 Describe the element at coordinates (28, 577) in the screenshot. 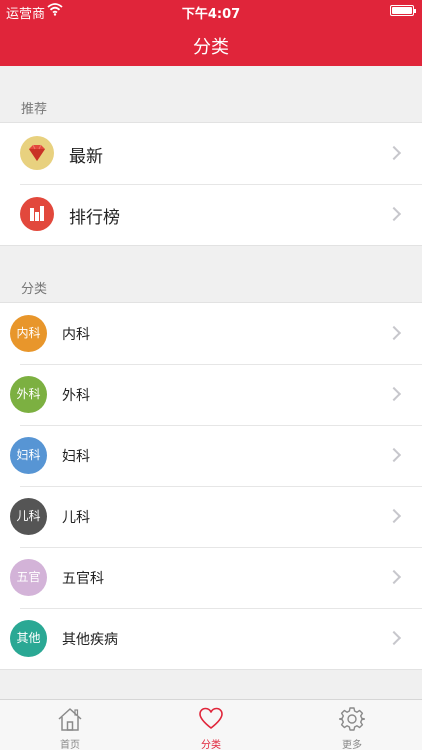

I see `category-badge: 五官` at that location.